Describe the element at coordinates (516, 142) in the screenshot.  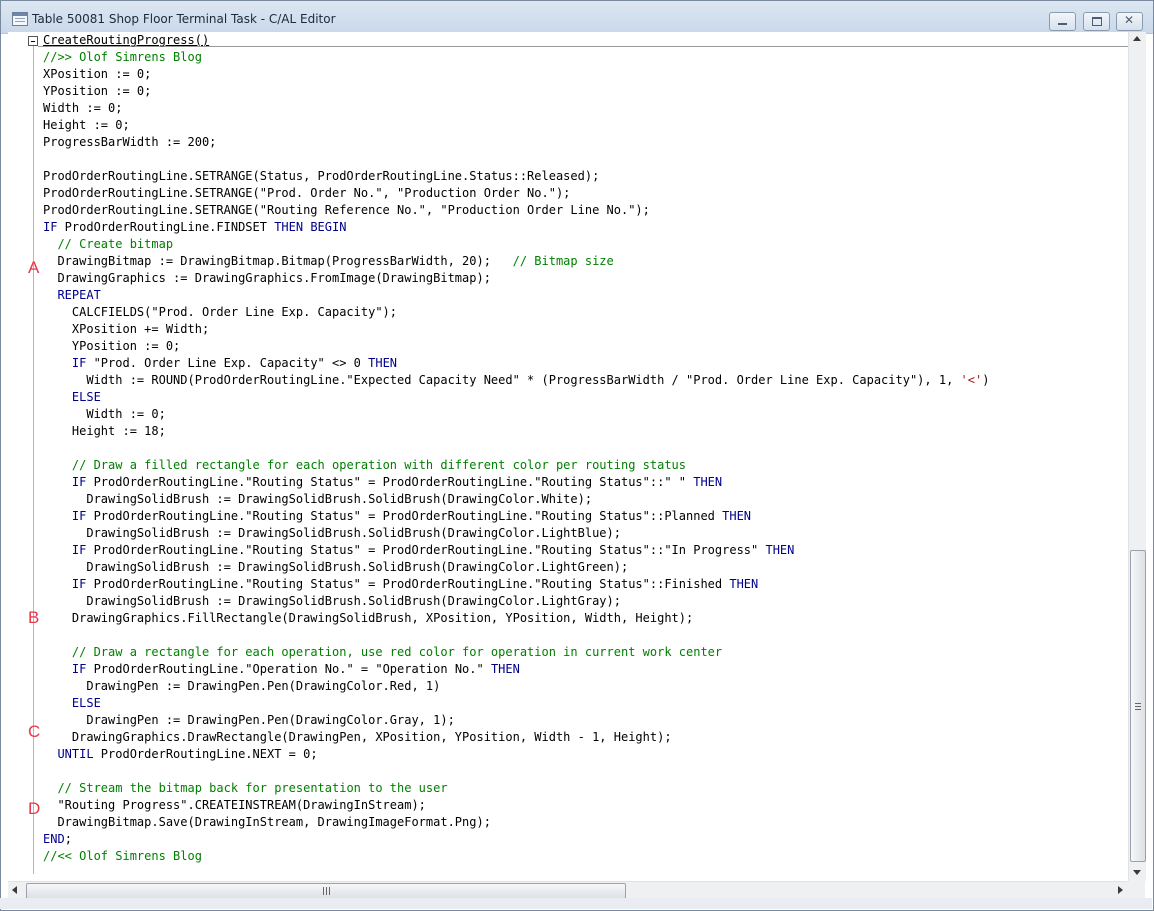
I see `code-line: ProgressBarWidth := 200;` at that location.